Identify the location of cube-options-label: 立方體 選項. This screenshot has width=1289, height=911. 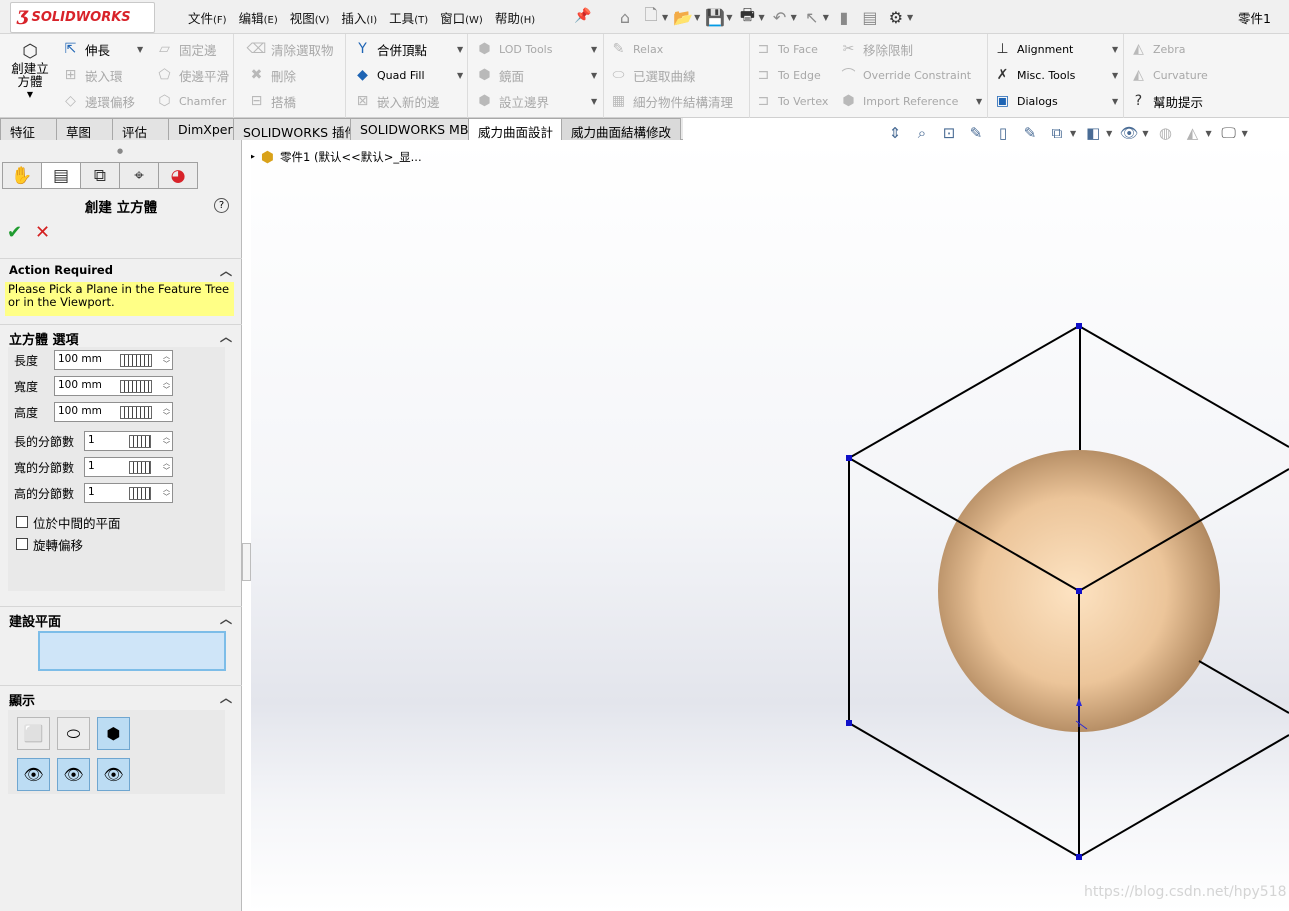
(44, 340).